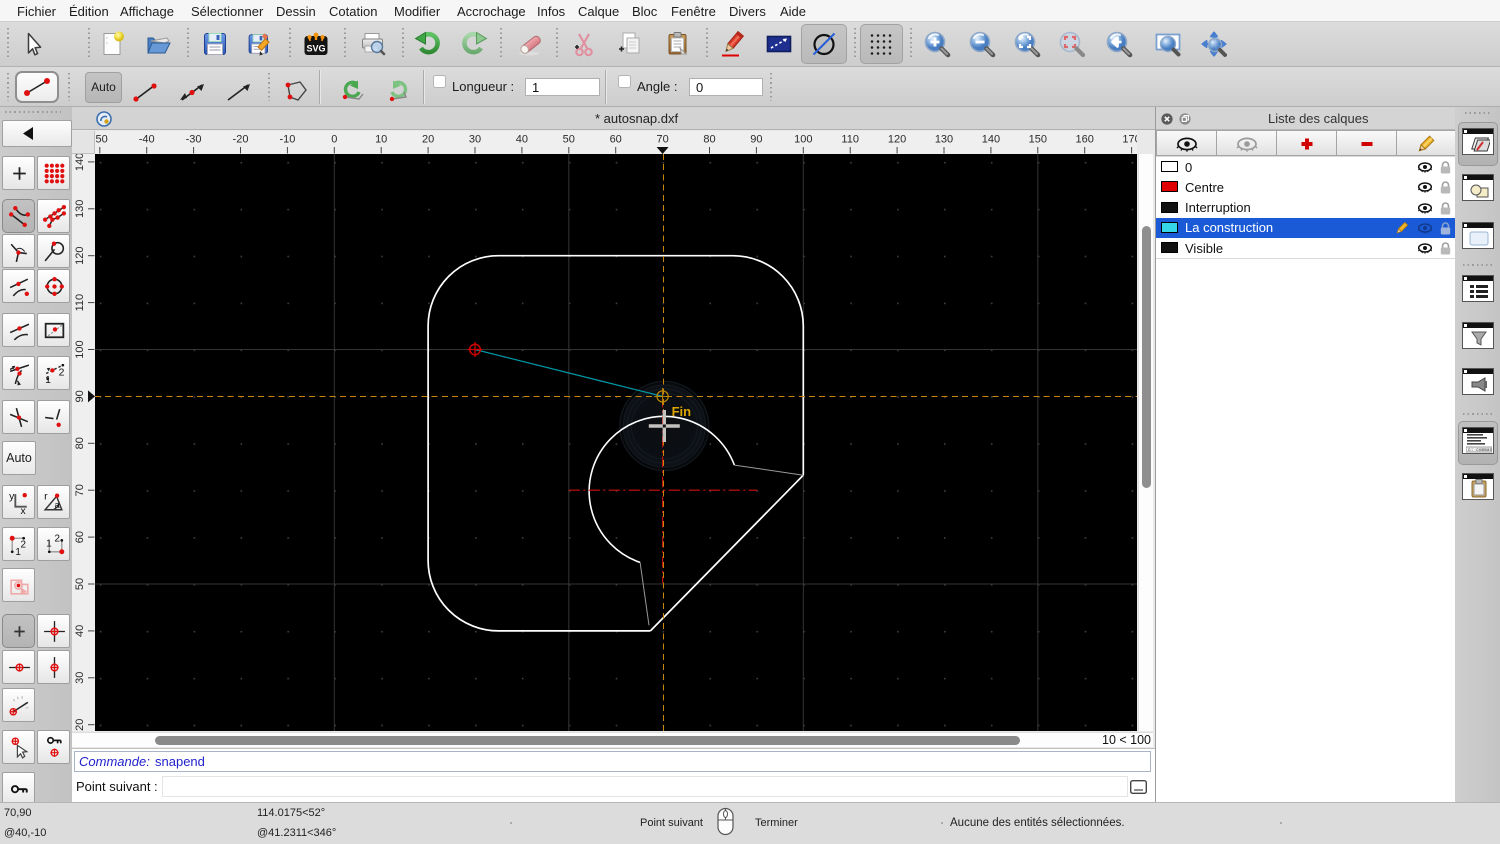 This screenshot has width=1500, height=844. What do you see at coordinates (46, 496) in the screenshot?
I see `svg-text: r` at bounding box center [46, 496].